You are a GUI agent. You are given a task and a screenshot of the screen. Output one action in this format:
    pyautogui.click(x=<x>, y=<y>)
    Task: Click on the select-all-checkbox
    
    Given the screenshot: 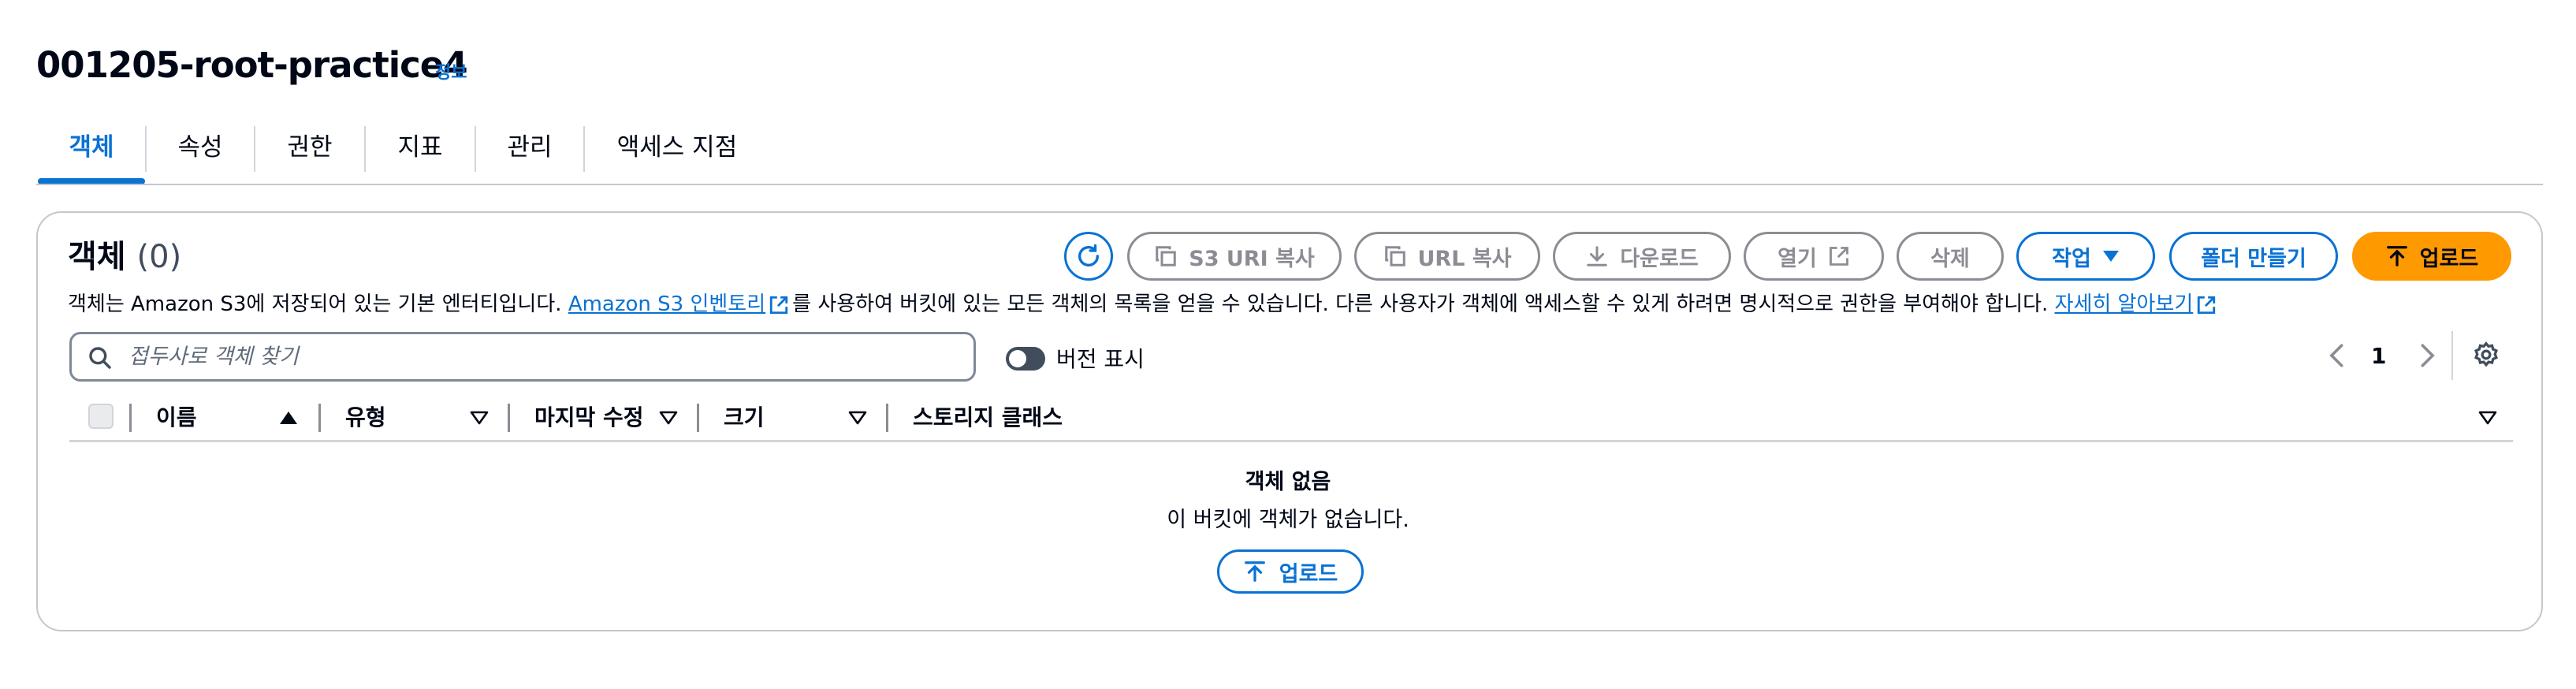 What is the action you would take?
    pyautogui.click(x=101, y=416)
    